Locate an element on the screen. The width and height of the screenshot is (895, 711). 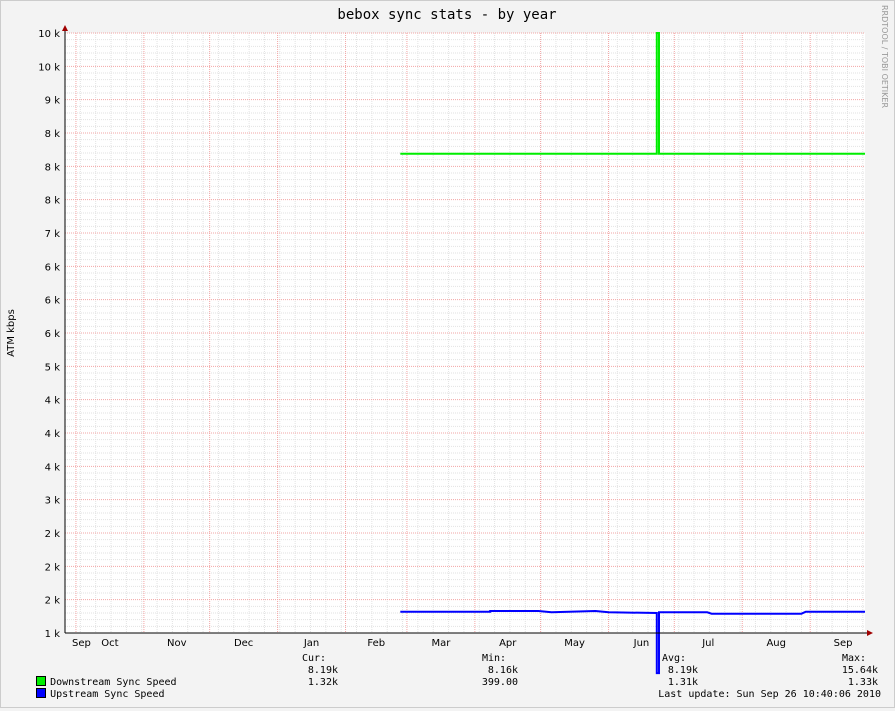
rrdtool-watermark: RRDTOOL / TOBI OETIKER is located at coordinates (884, 56).